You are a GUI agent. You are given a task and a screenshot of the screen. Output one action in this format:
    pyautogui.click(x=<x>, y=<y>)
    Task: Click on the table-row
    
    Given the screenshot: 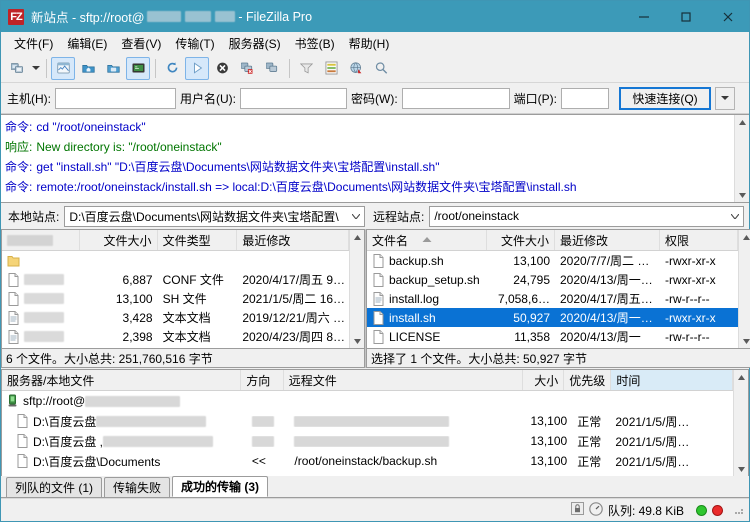 What is the action you would take?
    pyautogui.click(x=175, y=260)
    